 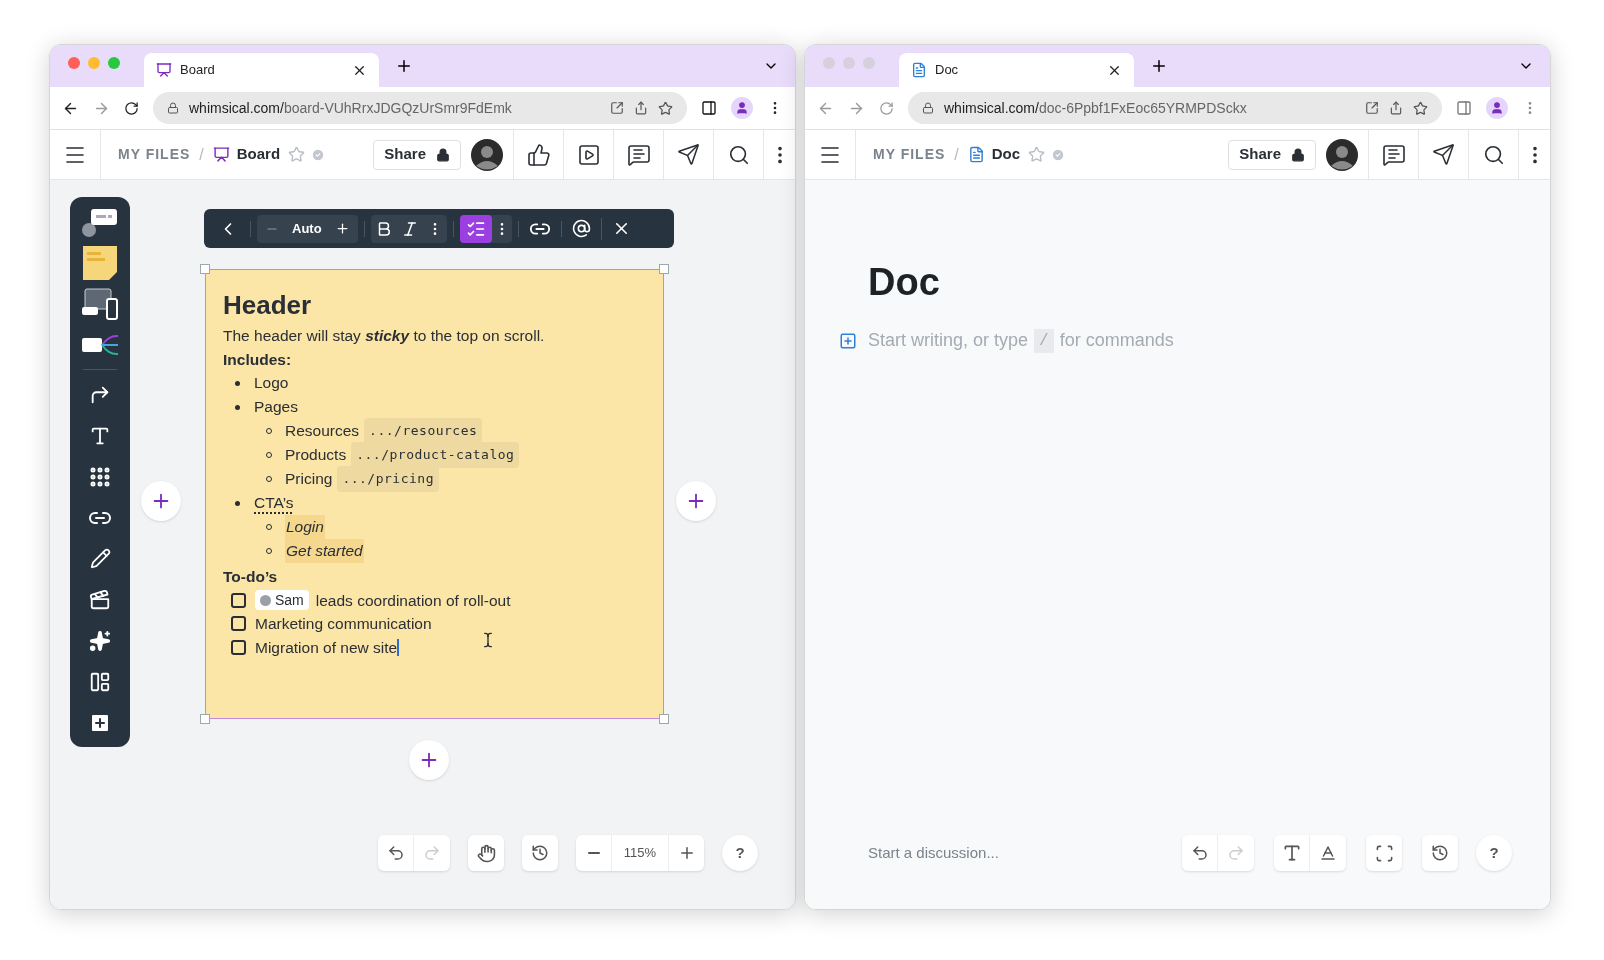 What do you see at coordinates (413, 600) in the screenshot?
I see `todo-text: leads coordination of roll-out` at bounding box center [413, 600].